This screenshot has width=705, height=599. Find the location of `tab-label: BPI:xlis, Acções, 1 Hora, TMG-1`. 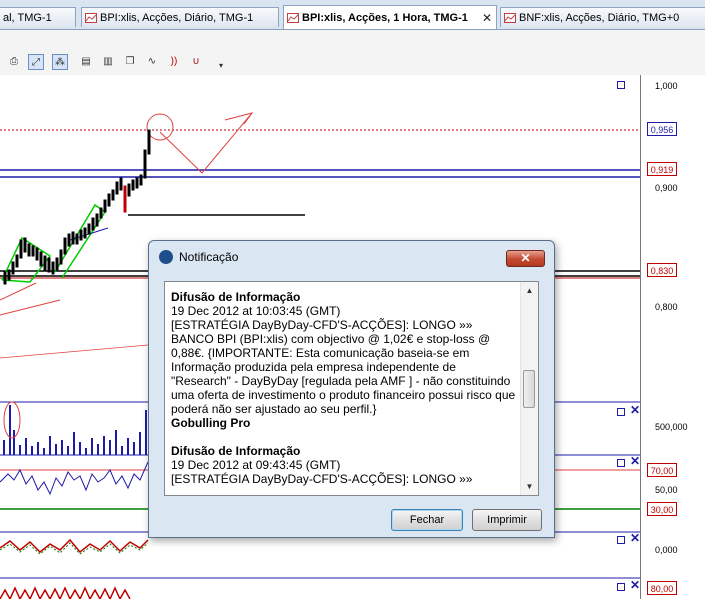

tab-label: BPI:xlis, Acções, 1 Hora, TMG-1 is located at coordinates (385, 18).